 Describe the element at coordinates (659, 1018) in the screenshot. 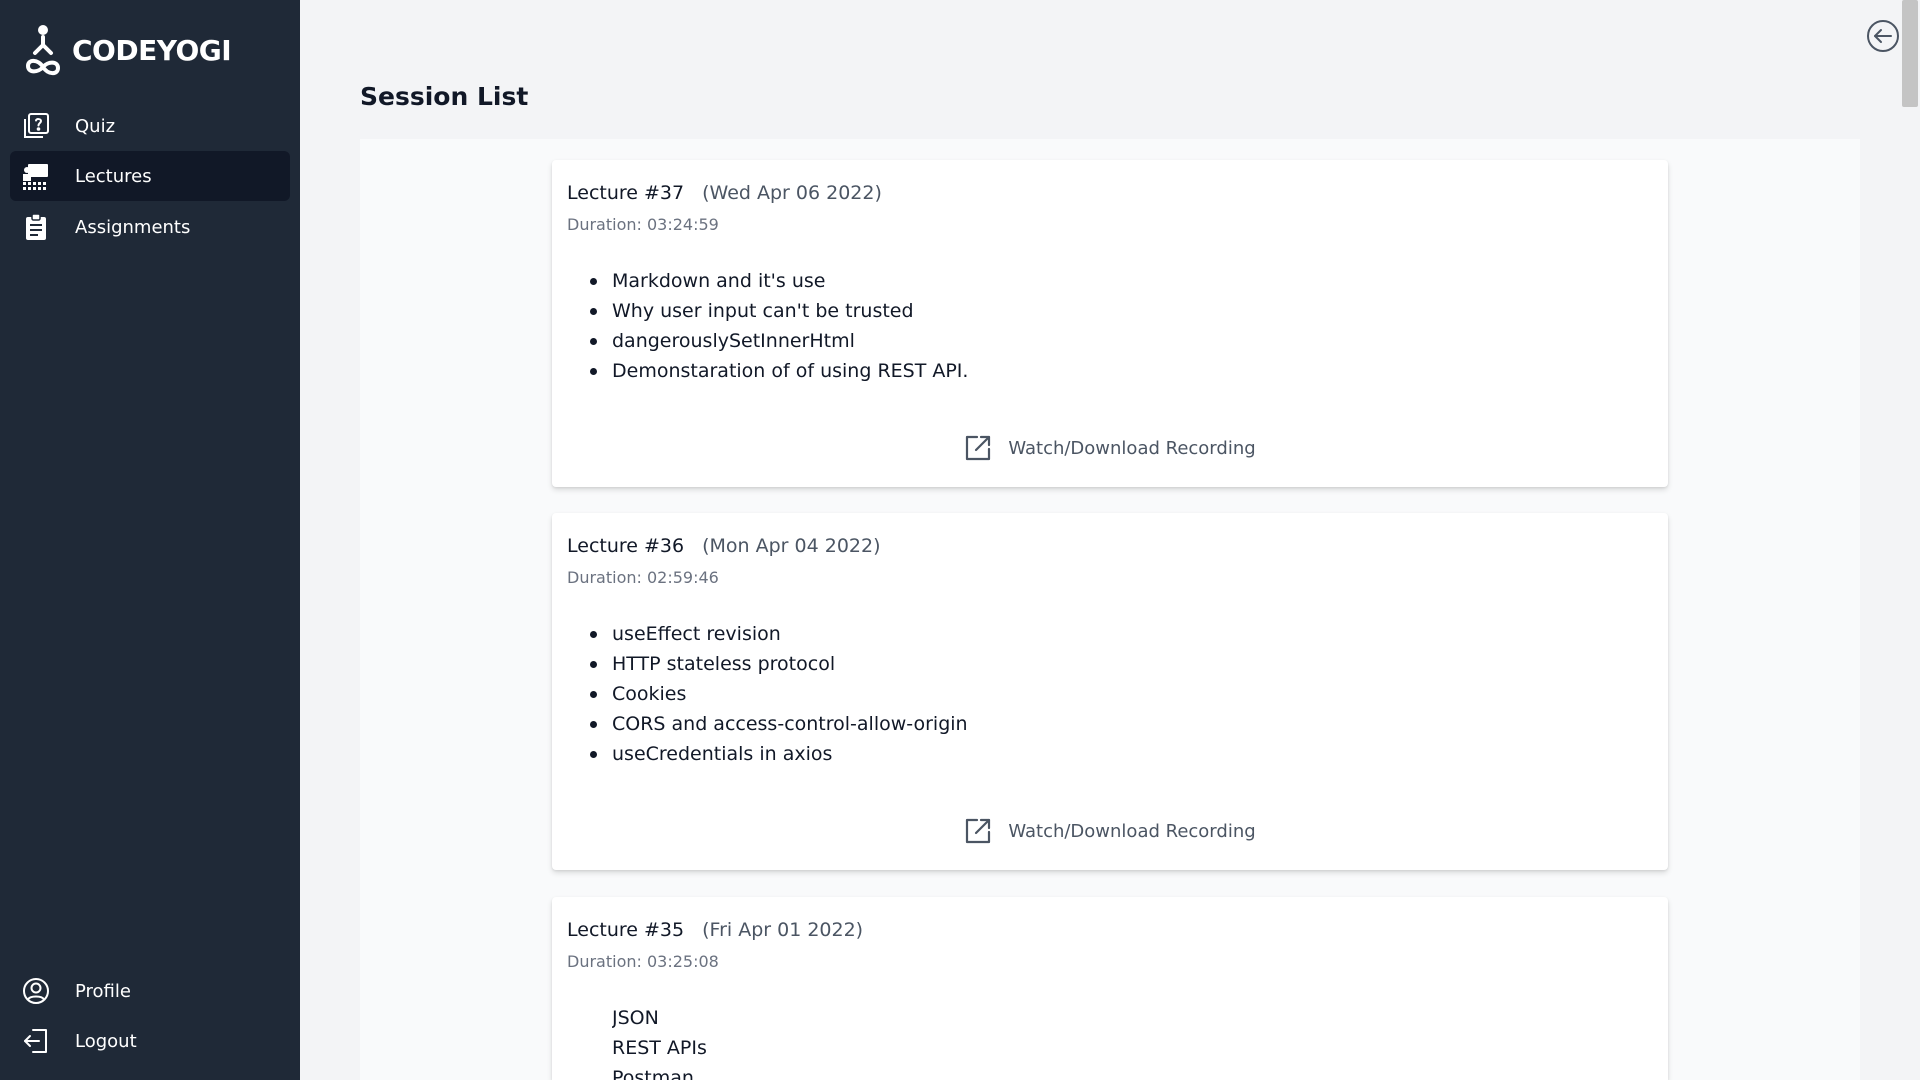

I see `topic-item: JSON` at that location.